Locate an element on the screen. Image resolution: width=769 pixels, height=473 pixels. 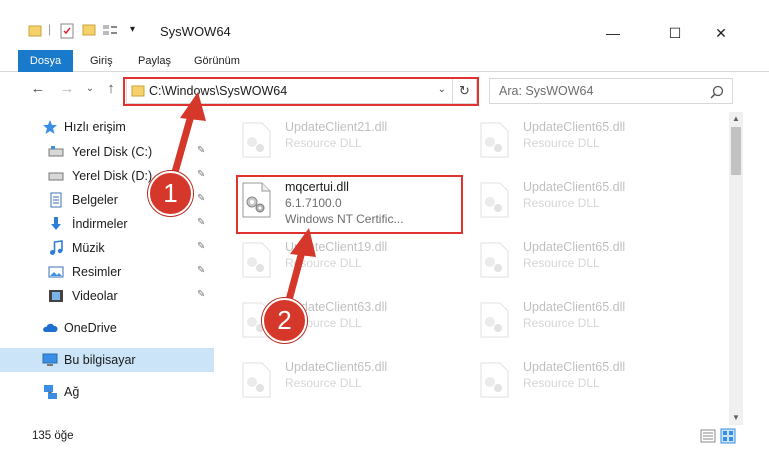
sidebar-item-music: Müzik ✎ is located at coordinates (107, 248).